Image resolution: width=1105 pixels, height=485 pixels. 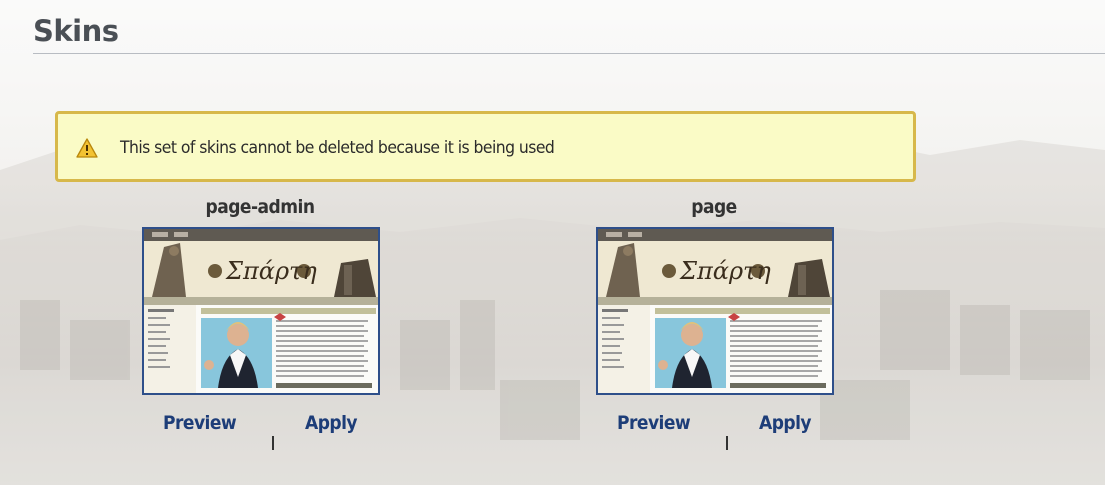 I want to click on warning-icon, so click(x=87, y=148).